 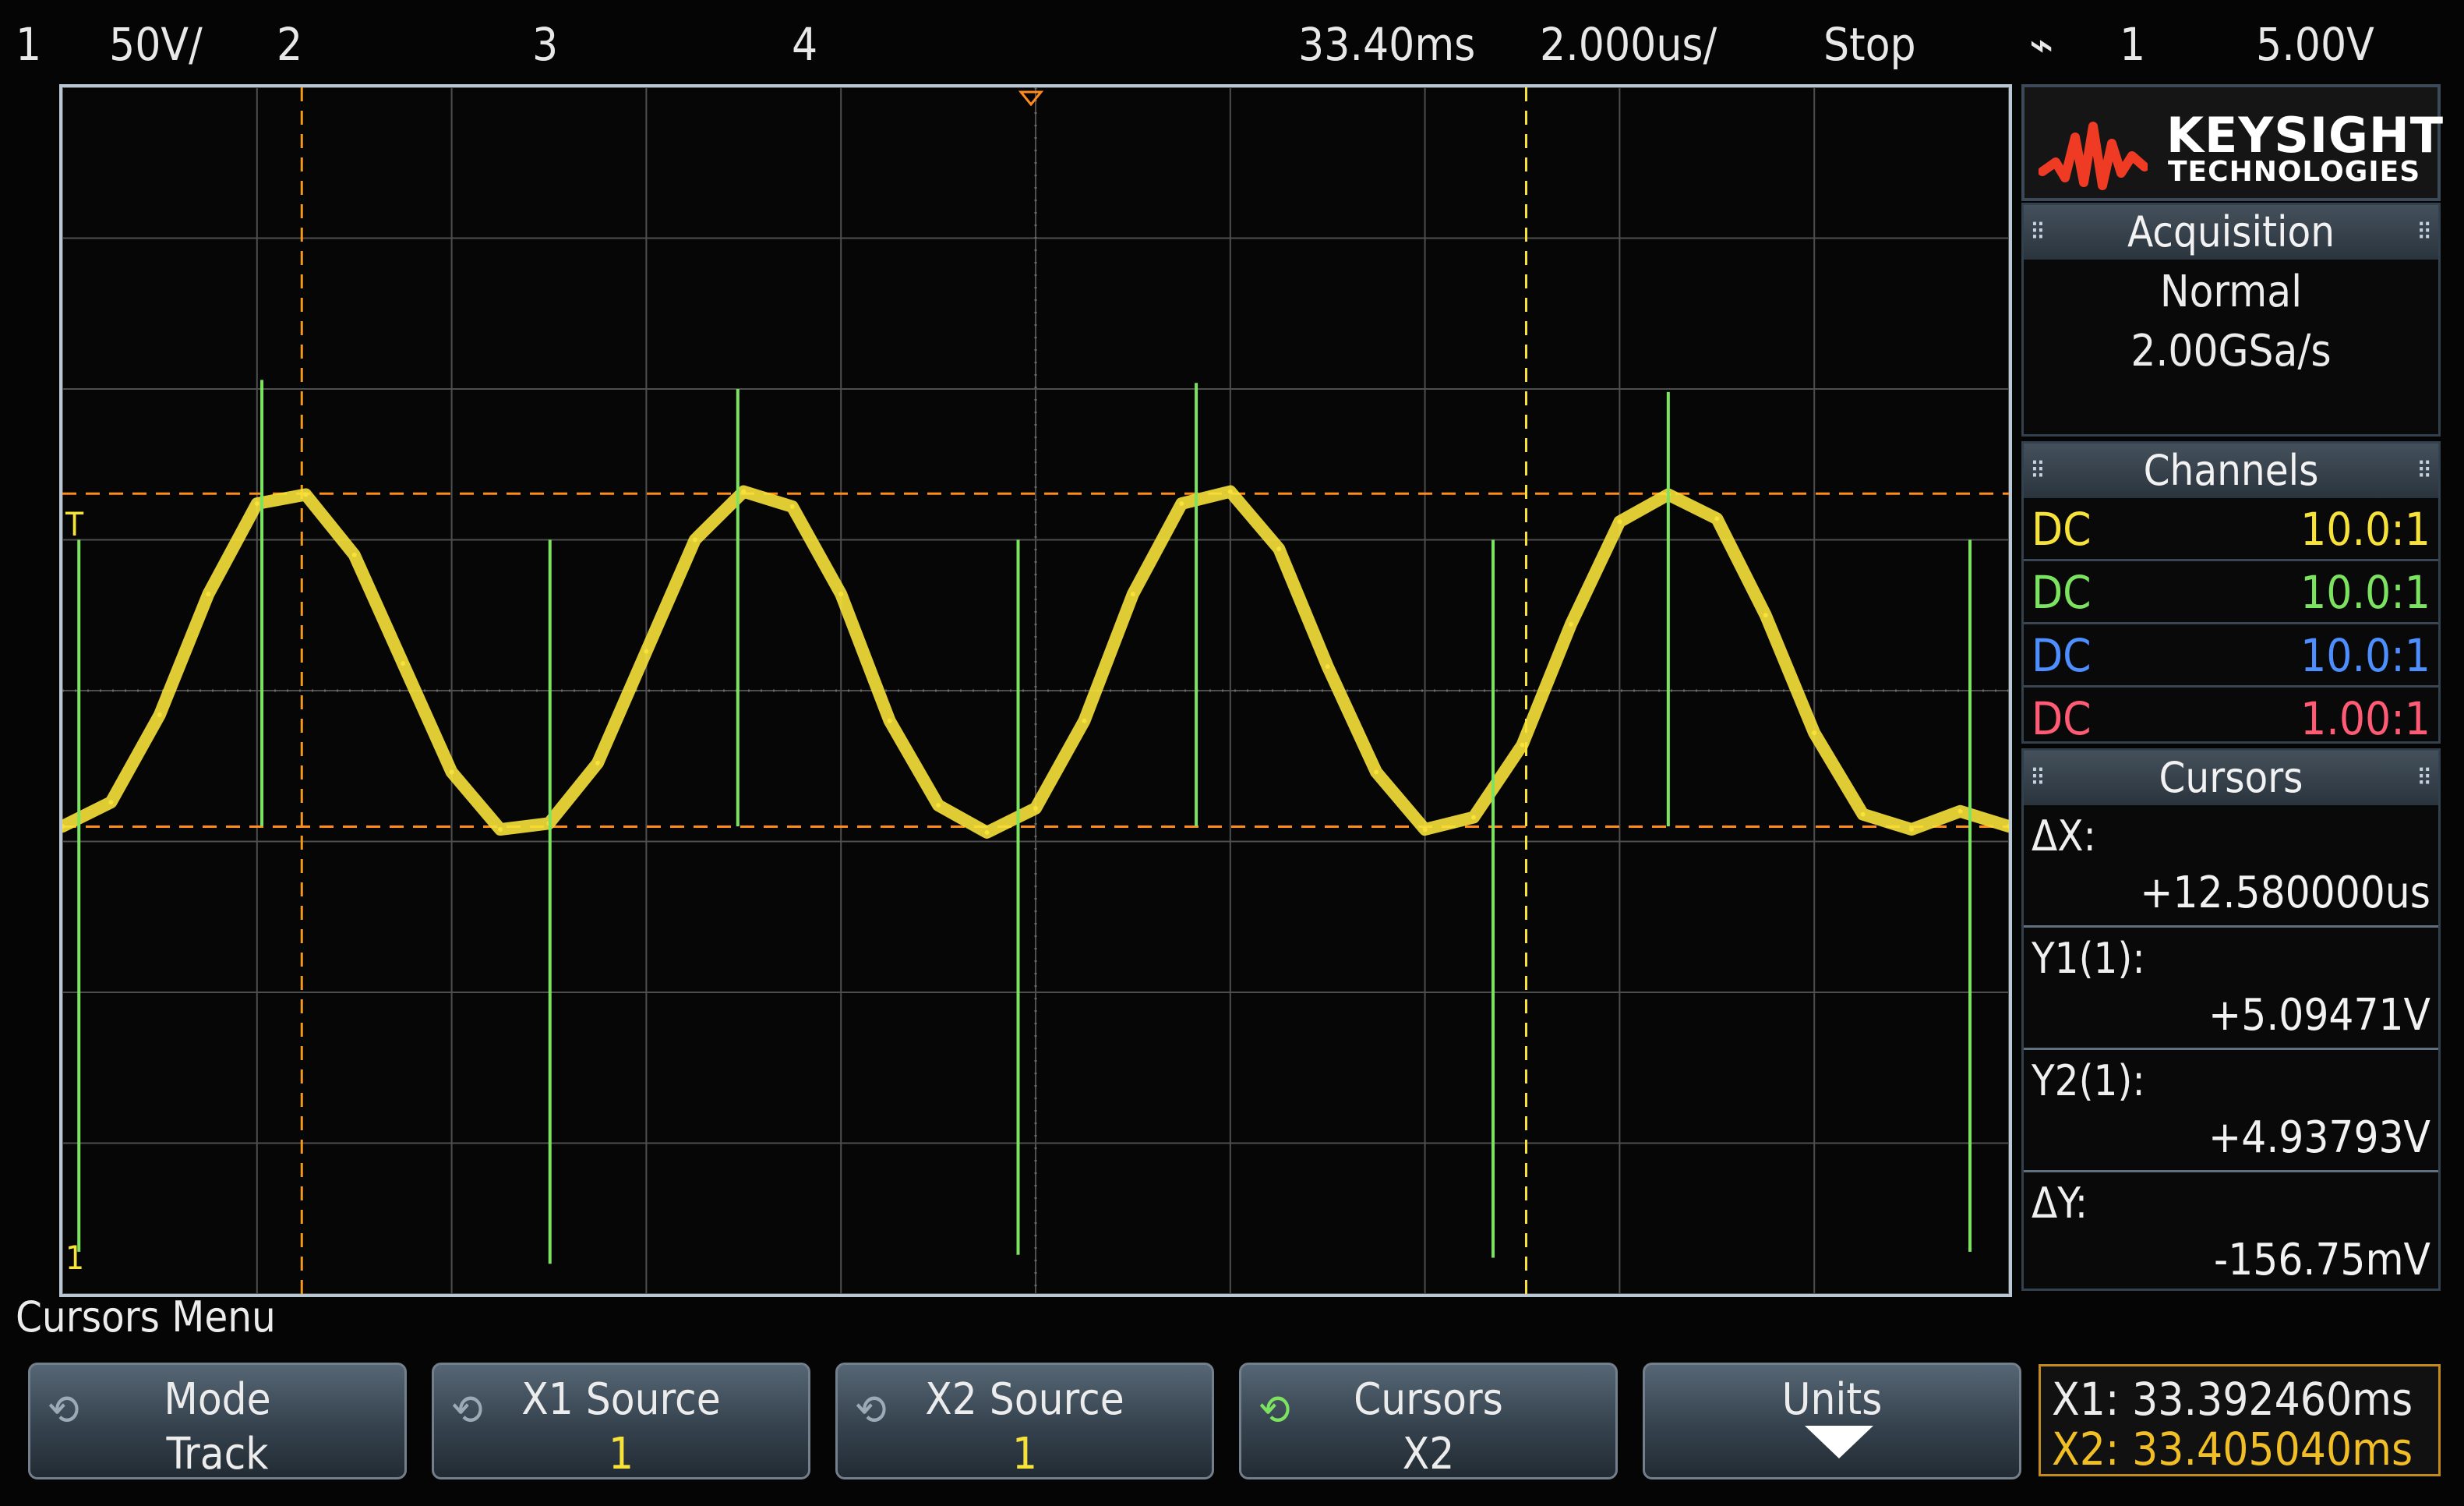 What do you see at coordinates (2294, 172) in the screenshot?
I see `logo-subtitle: TECHNOLOGIES` at bounding box center [2294, 172].